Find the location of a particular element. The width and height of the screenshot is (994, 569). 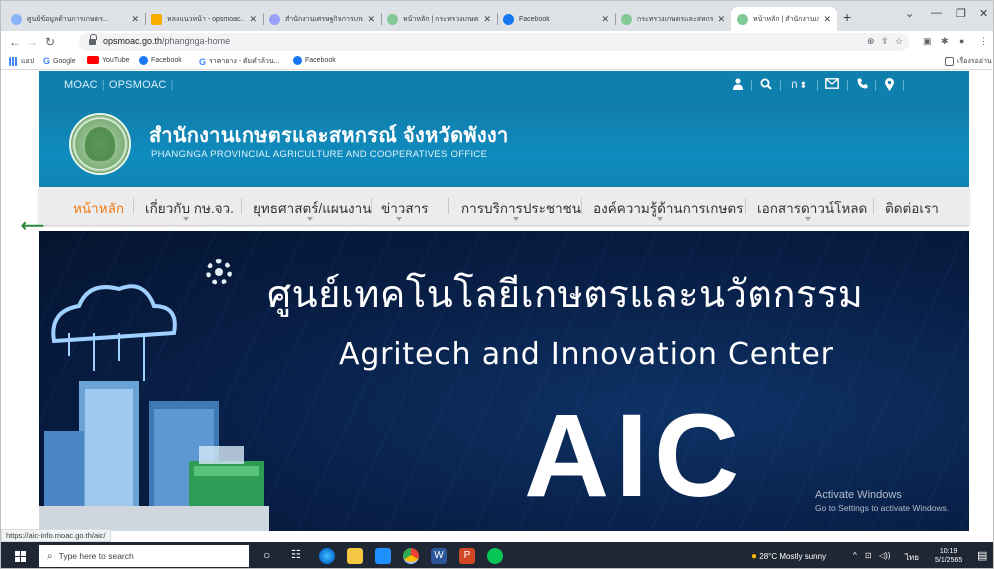

nav-strategy: ยุทธศาสตร์/แผนงาน is located at coordinates (312, 208).